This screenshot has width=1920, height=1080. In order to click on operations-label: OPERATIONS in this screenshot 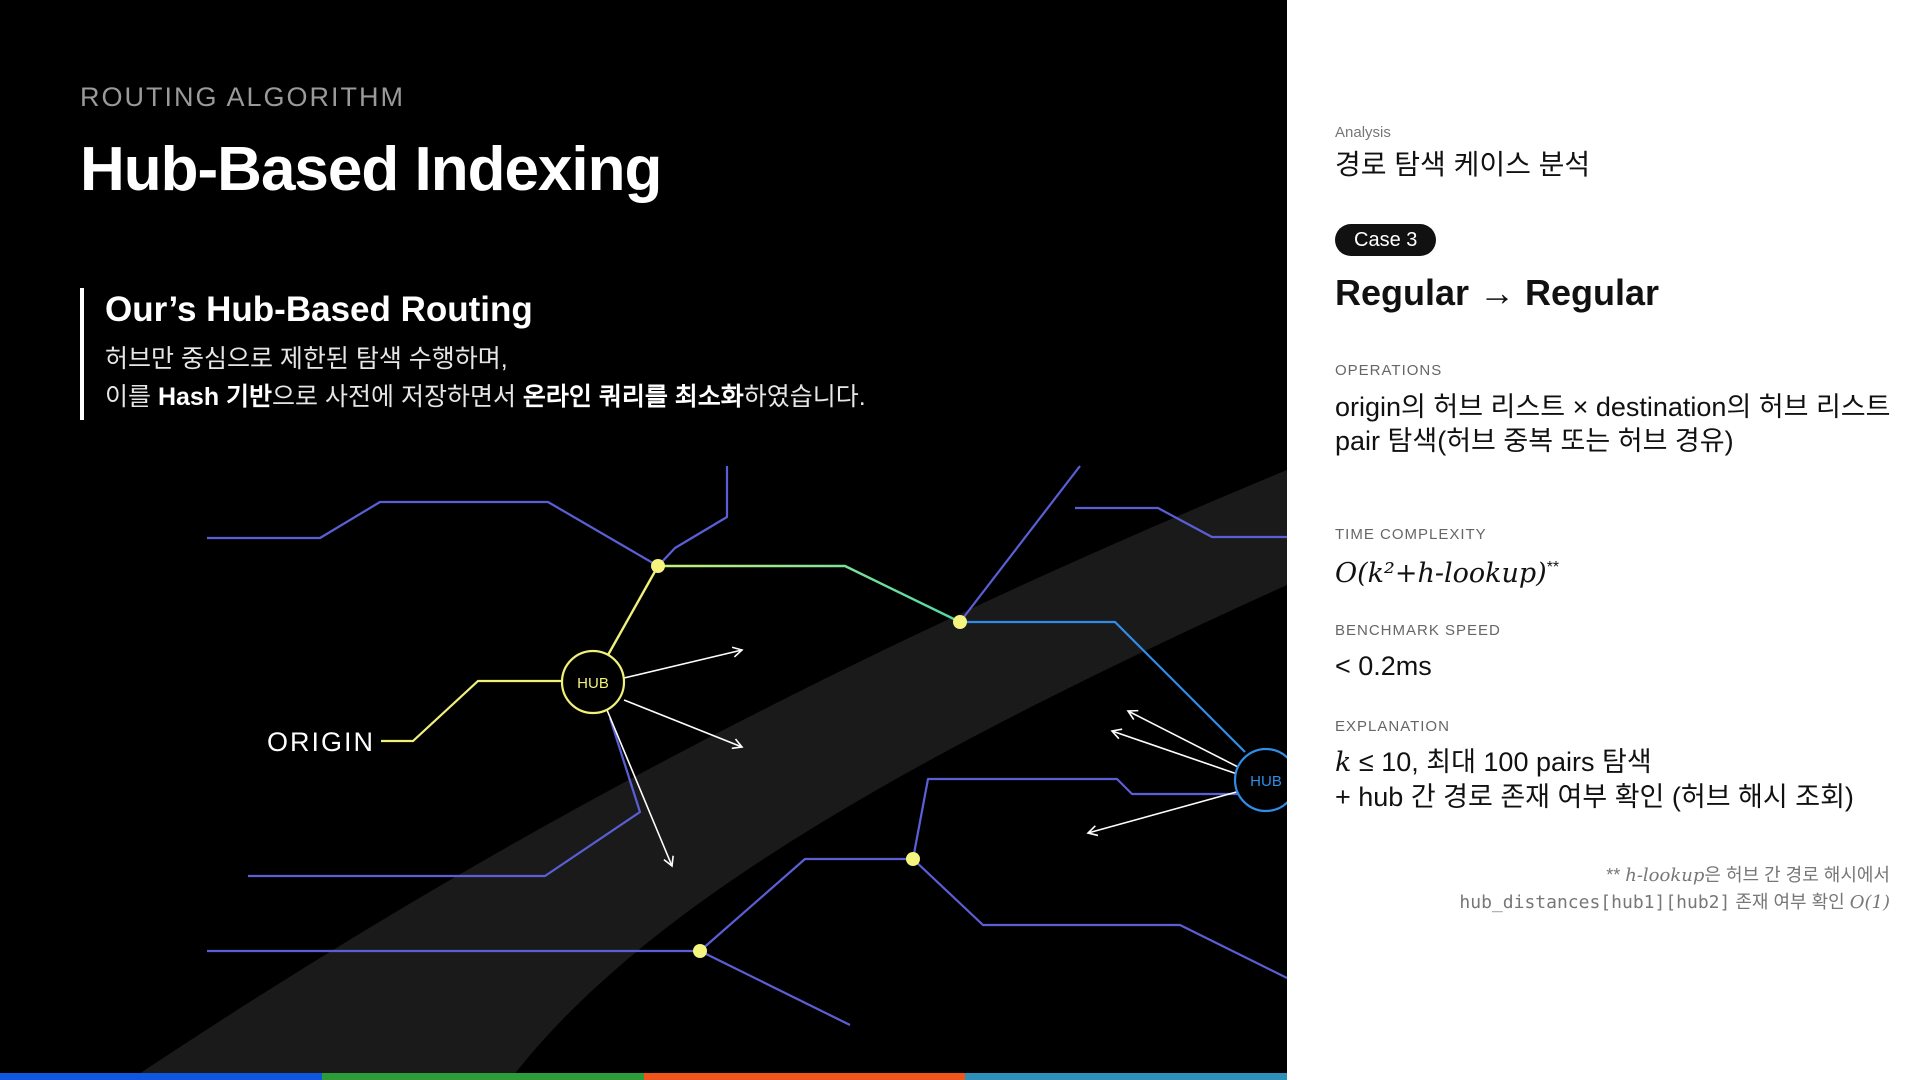, I will do `click(1389, 370)`.